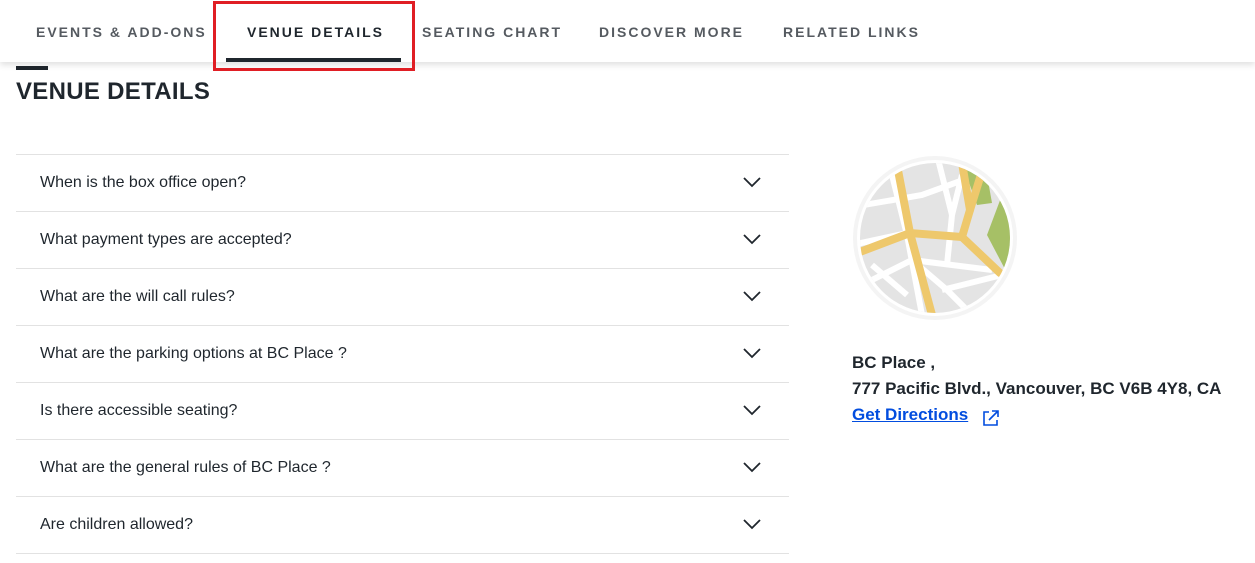  Describe the element at coordinates (492, 31) in the screenshot. I see `tab-seating-chart: SEATING CHART` at that location.